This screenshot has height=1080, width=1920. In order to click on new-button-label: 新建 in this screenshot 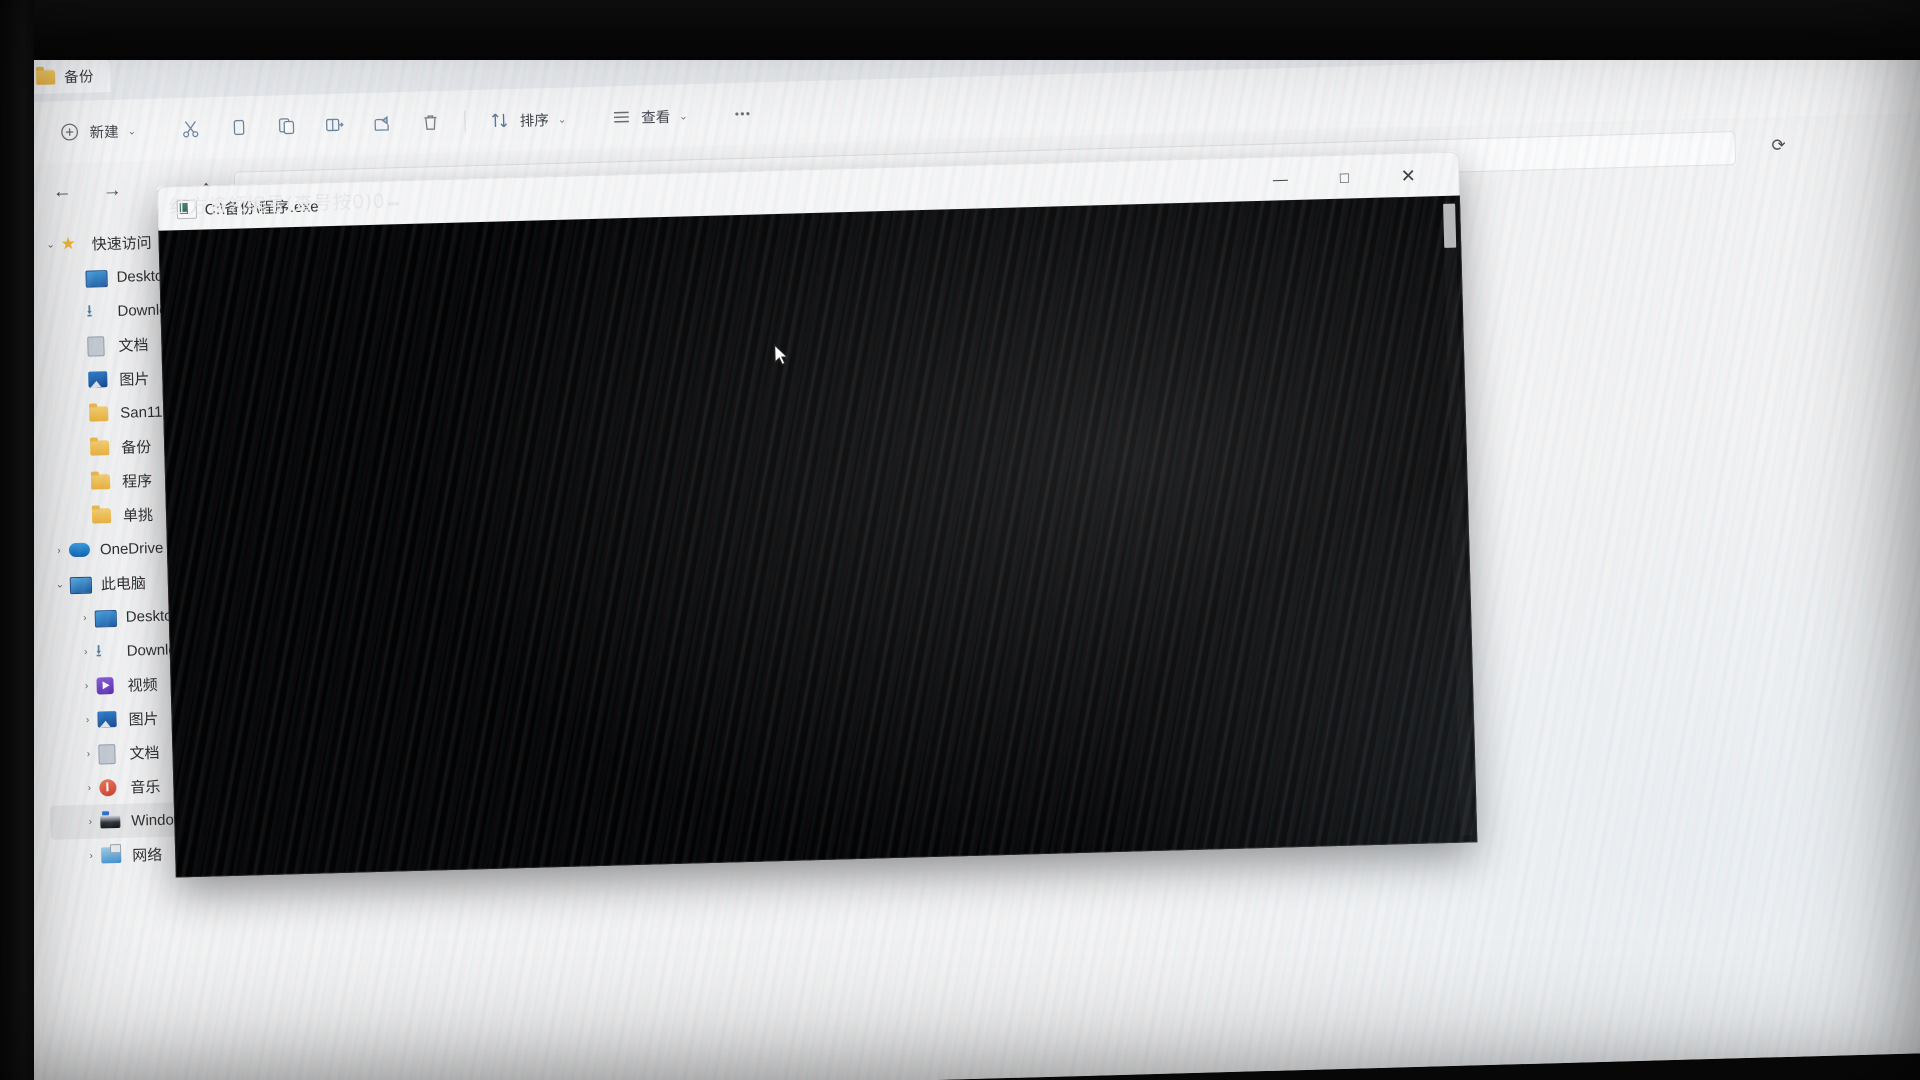, I will do `click(104, 133)`.